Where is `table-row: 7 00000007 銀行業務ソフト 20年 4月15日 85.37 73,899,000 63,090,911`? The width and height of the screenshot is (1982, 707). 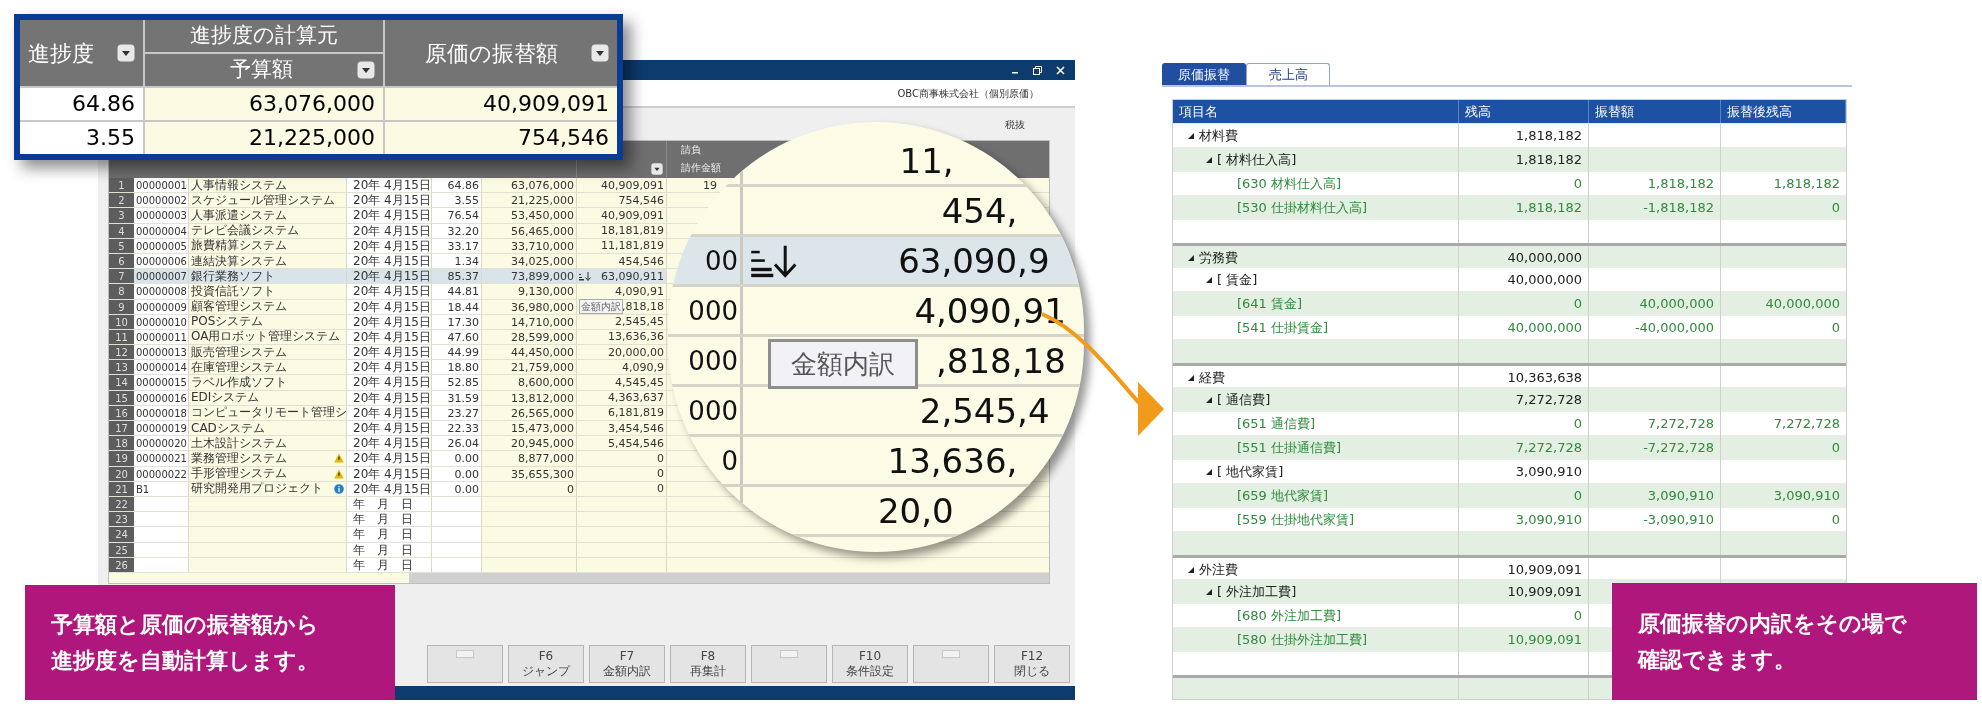
table-row: 7 00000007 銀行業務ソフト 20年 4月15日 85.37 73,899,000 63,090,911 is located at coordinates (388, 277).